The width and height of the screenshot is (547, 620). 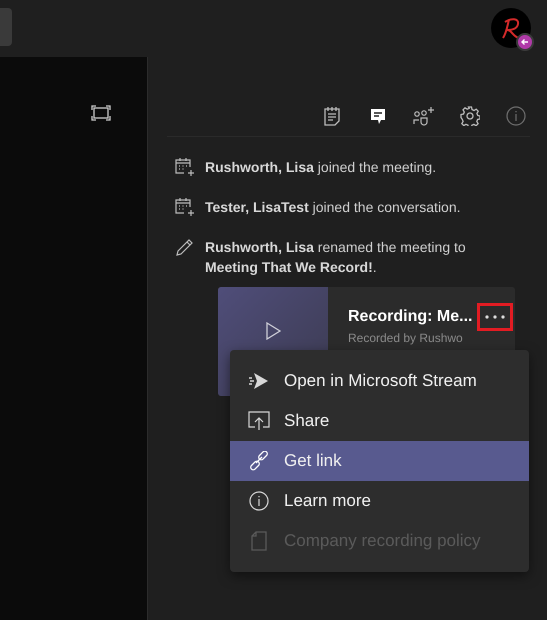 What do you see at coordinates (379, 381) in the screenshot?
I see `menu-item: Open in Microsoft Stream` at bounding box center [379, 381].